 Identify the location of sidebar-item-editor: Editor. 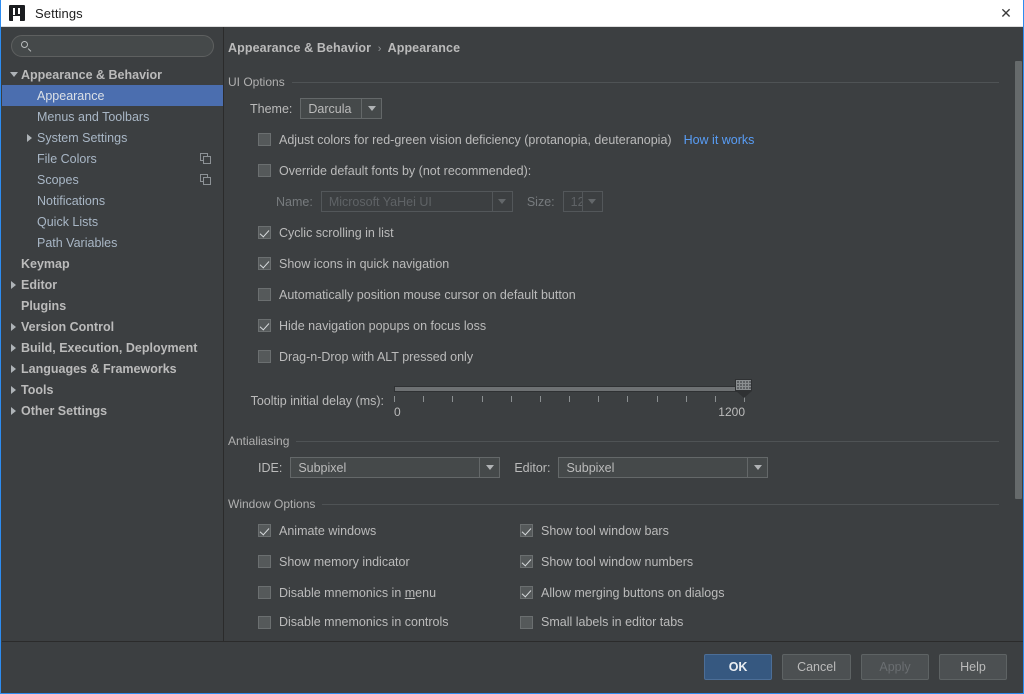
(112, 284).